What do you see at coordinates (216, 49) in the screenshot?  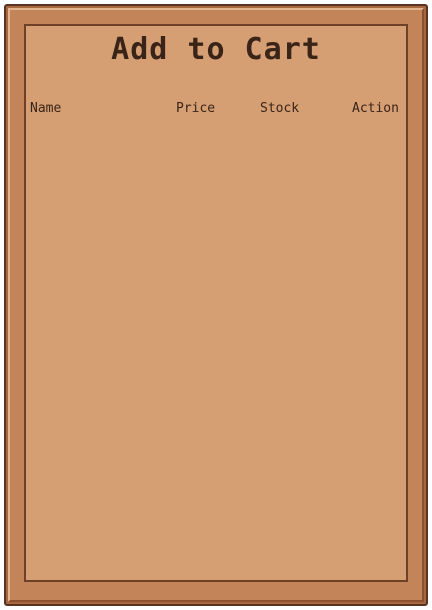 I see `panel-title: Add to Cart` at bounding box center [216, 49].